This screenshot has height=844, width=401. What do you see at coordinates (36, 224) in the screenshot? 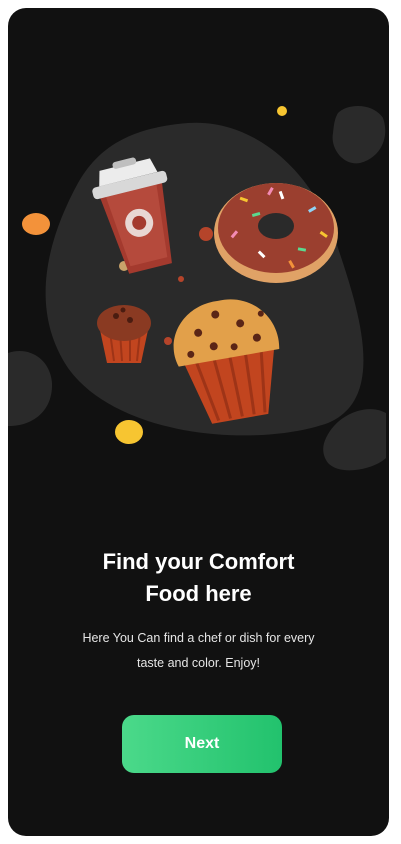
I see `orange-dot` at bounding box center [36, 224].